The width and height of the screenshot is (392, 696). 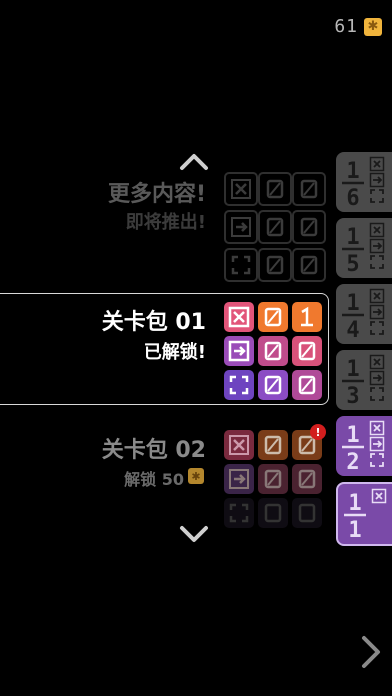 I want to click on pack-subtitle: 即将推出!, so click(x=165, y=222).